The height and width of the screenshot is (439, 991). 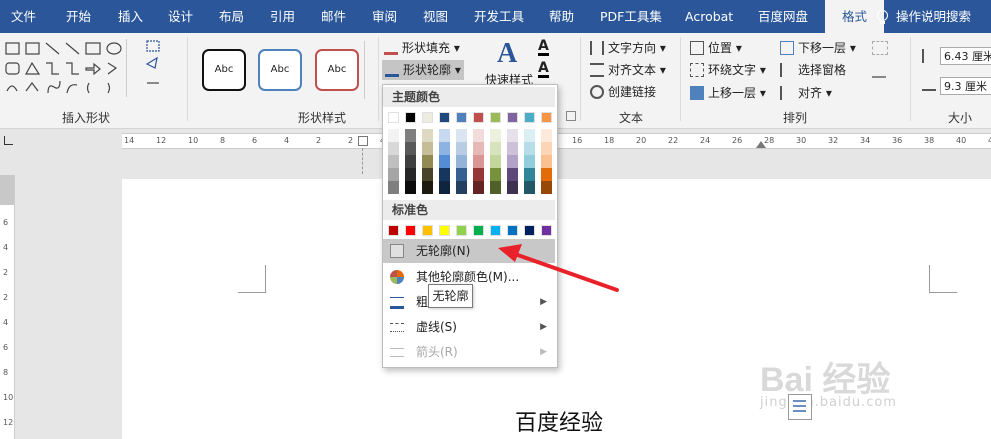 What do you see at coordinates (965, 86) in the screenshot?
I see `width-input: 9.3 厘米` at bounding box center [965, 86].